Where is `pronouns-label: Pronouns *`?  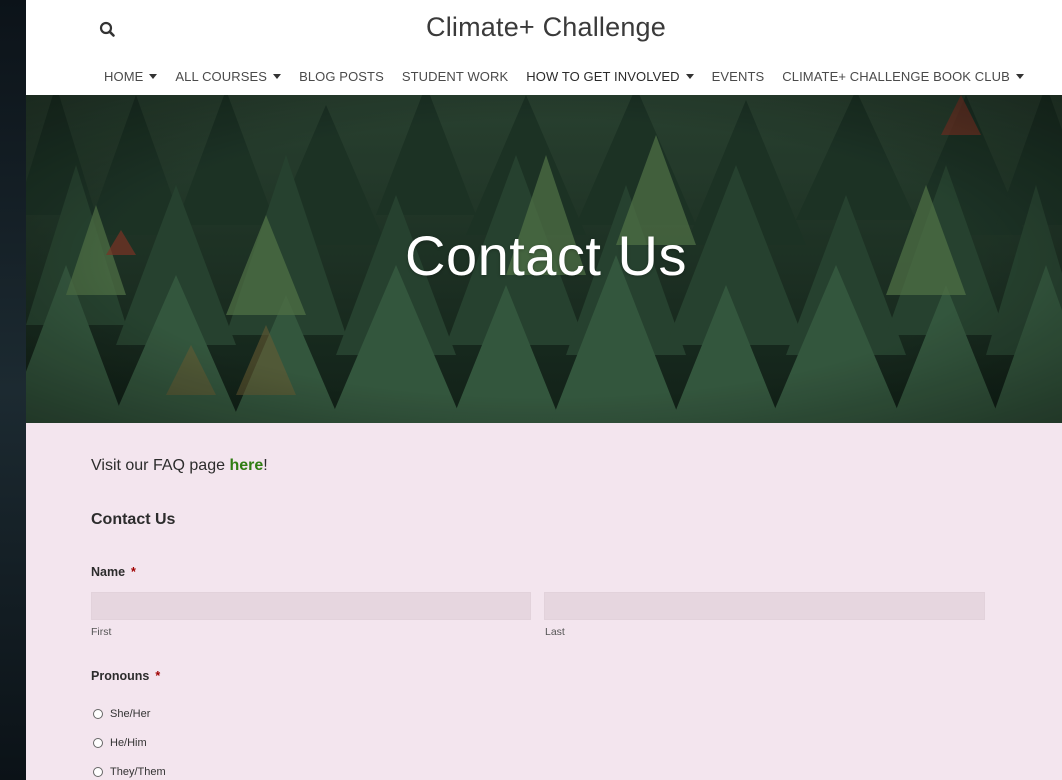
pronouns-label: Pronouns * is located at coordinates (125, 676).